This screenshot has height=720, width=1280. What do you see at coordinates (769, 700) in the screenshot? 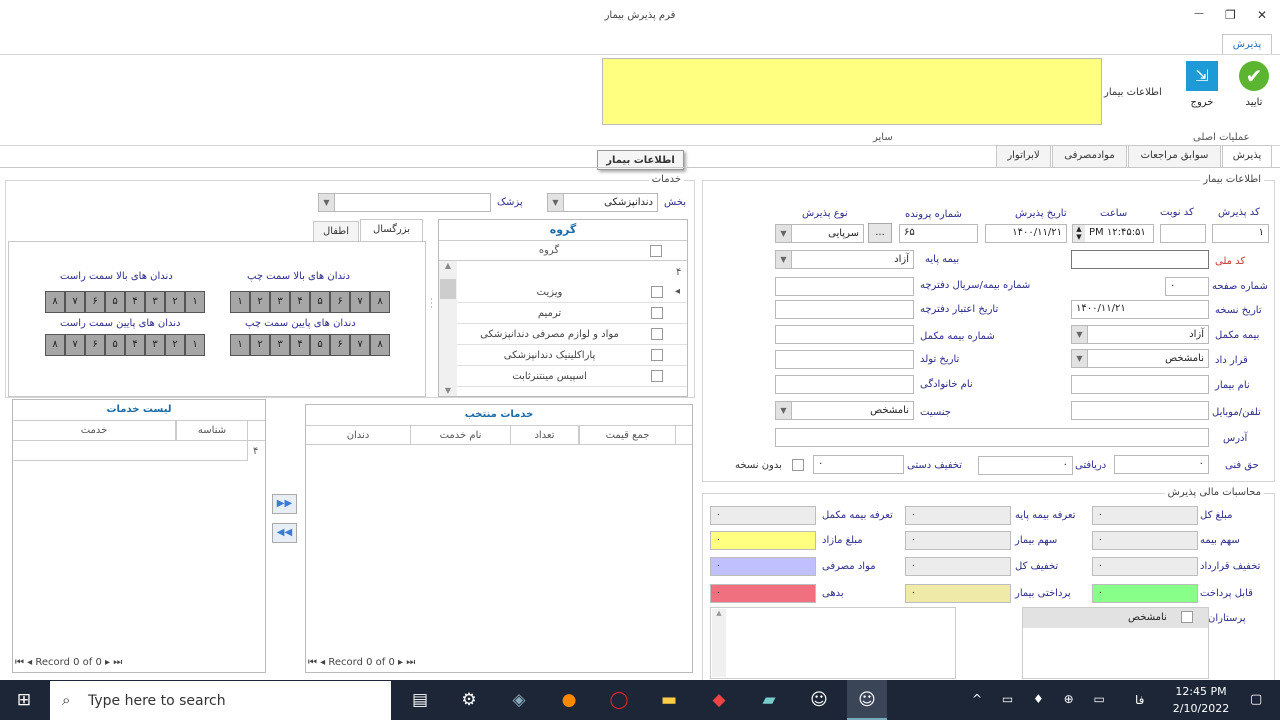
I see `app2-icon: ▰` at bounding box center [769, 700].